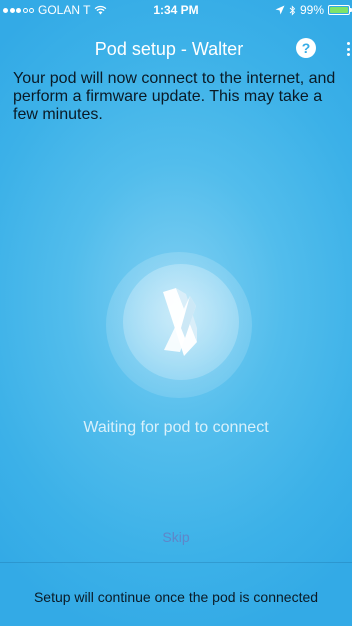 The image size is (352, 626). I want to click on header-bar: Pod setup - Walter ?, so click(176, 47).